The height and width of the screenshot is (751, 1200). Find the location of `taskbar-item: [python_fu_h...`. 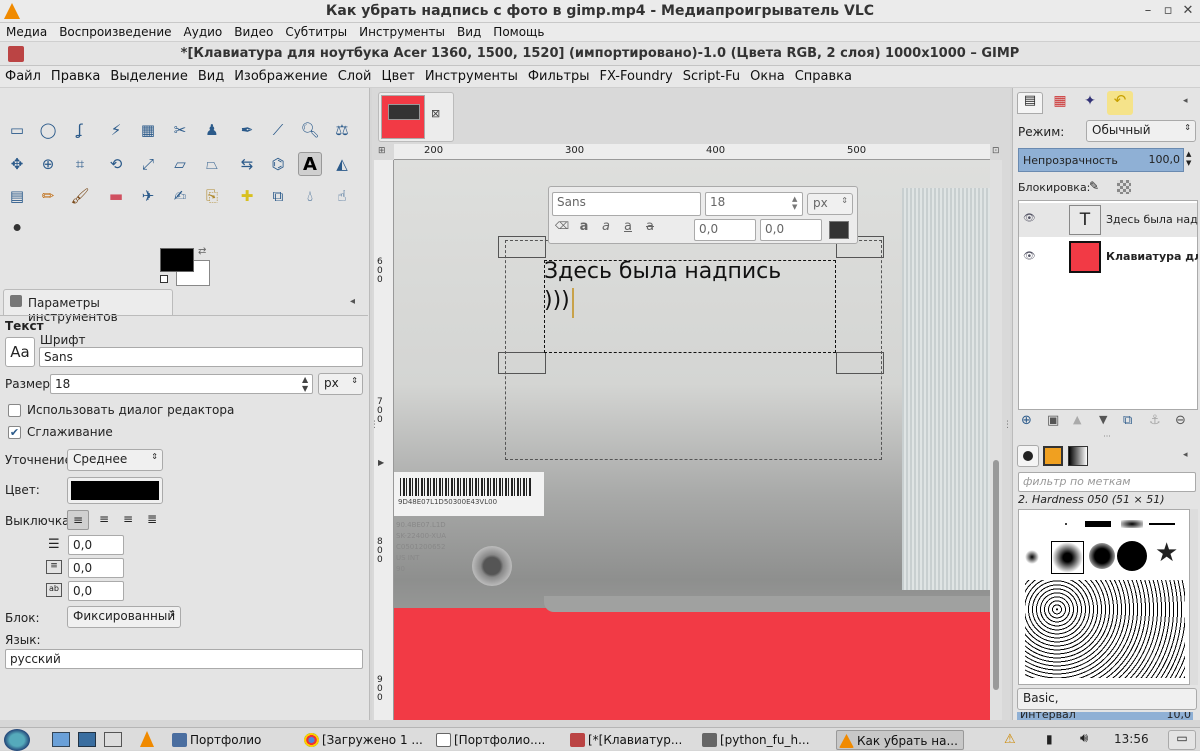

taskbar-item: [python_fu_h... is located at coordinates (764, 740).